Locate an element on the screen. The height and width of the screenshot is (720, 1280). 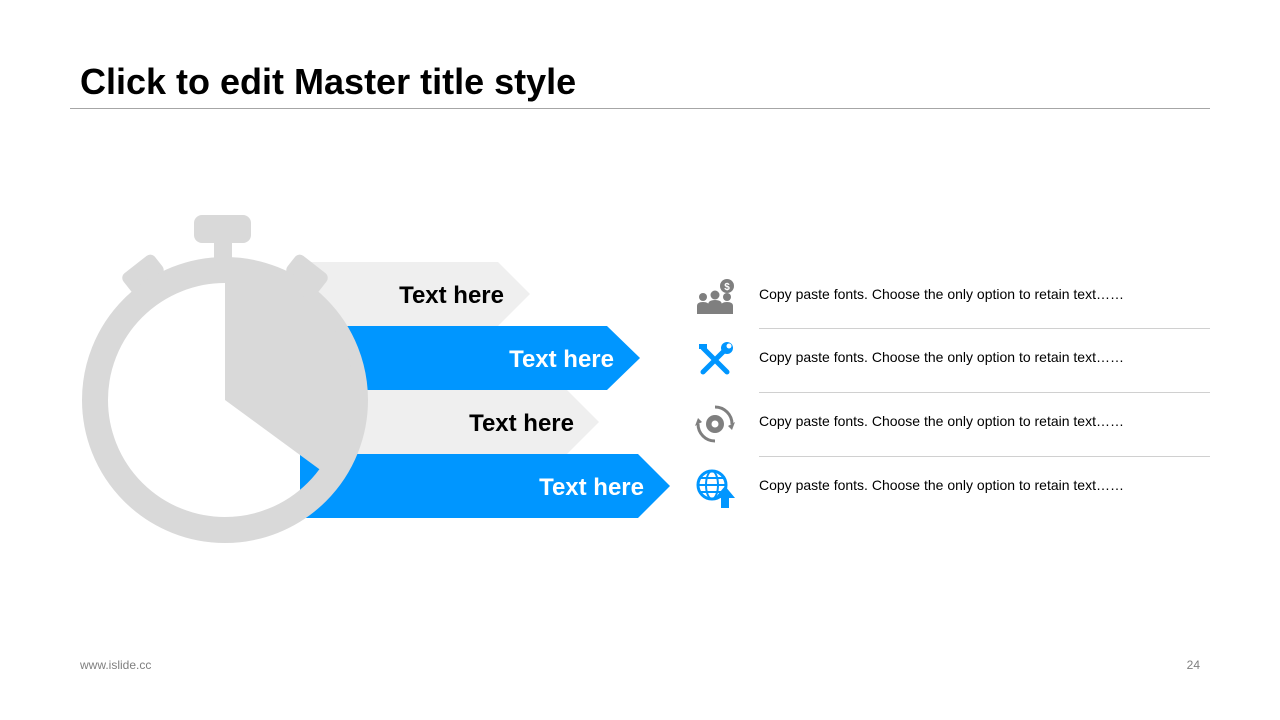
arrow-label-2: Text here is located at coordinates (561, 359).